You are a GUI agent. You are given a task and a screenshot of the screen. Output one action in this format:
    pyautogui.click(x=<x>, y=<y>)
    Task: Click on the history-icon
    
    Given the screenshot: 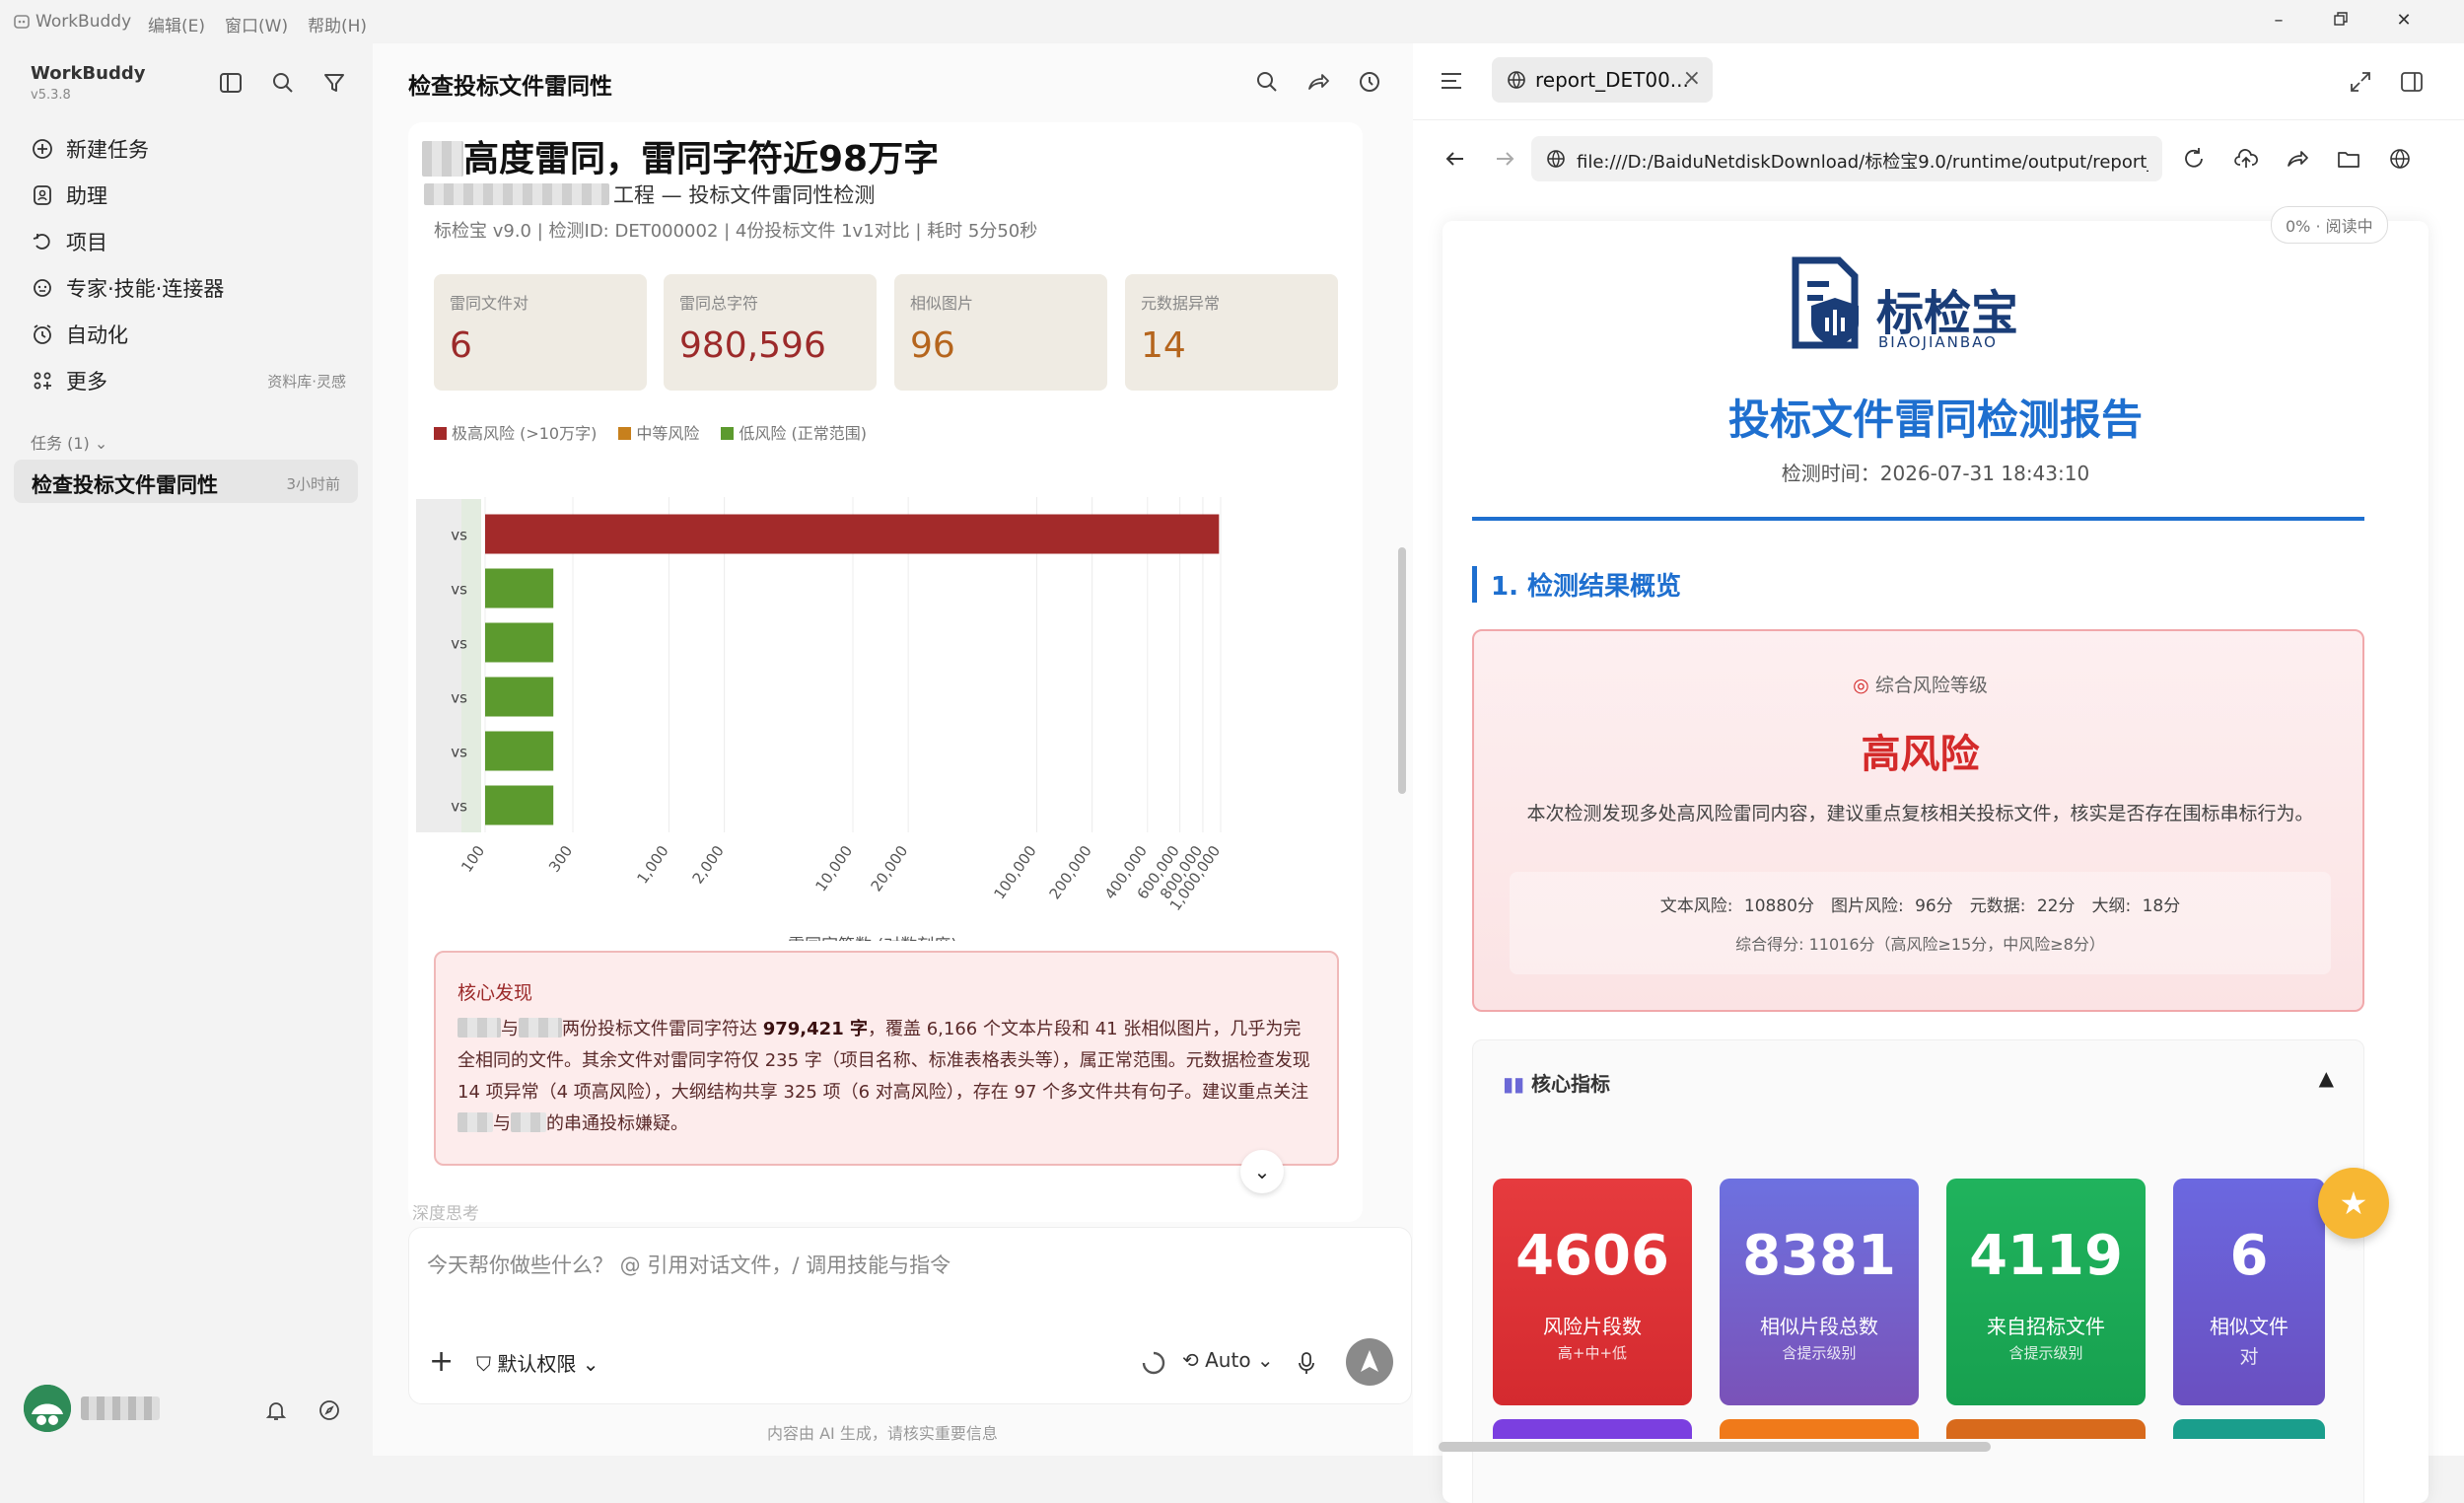 What is the action you would take?
    pyautogui.click(x=1369, y=82)
    